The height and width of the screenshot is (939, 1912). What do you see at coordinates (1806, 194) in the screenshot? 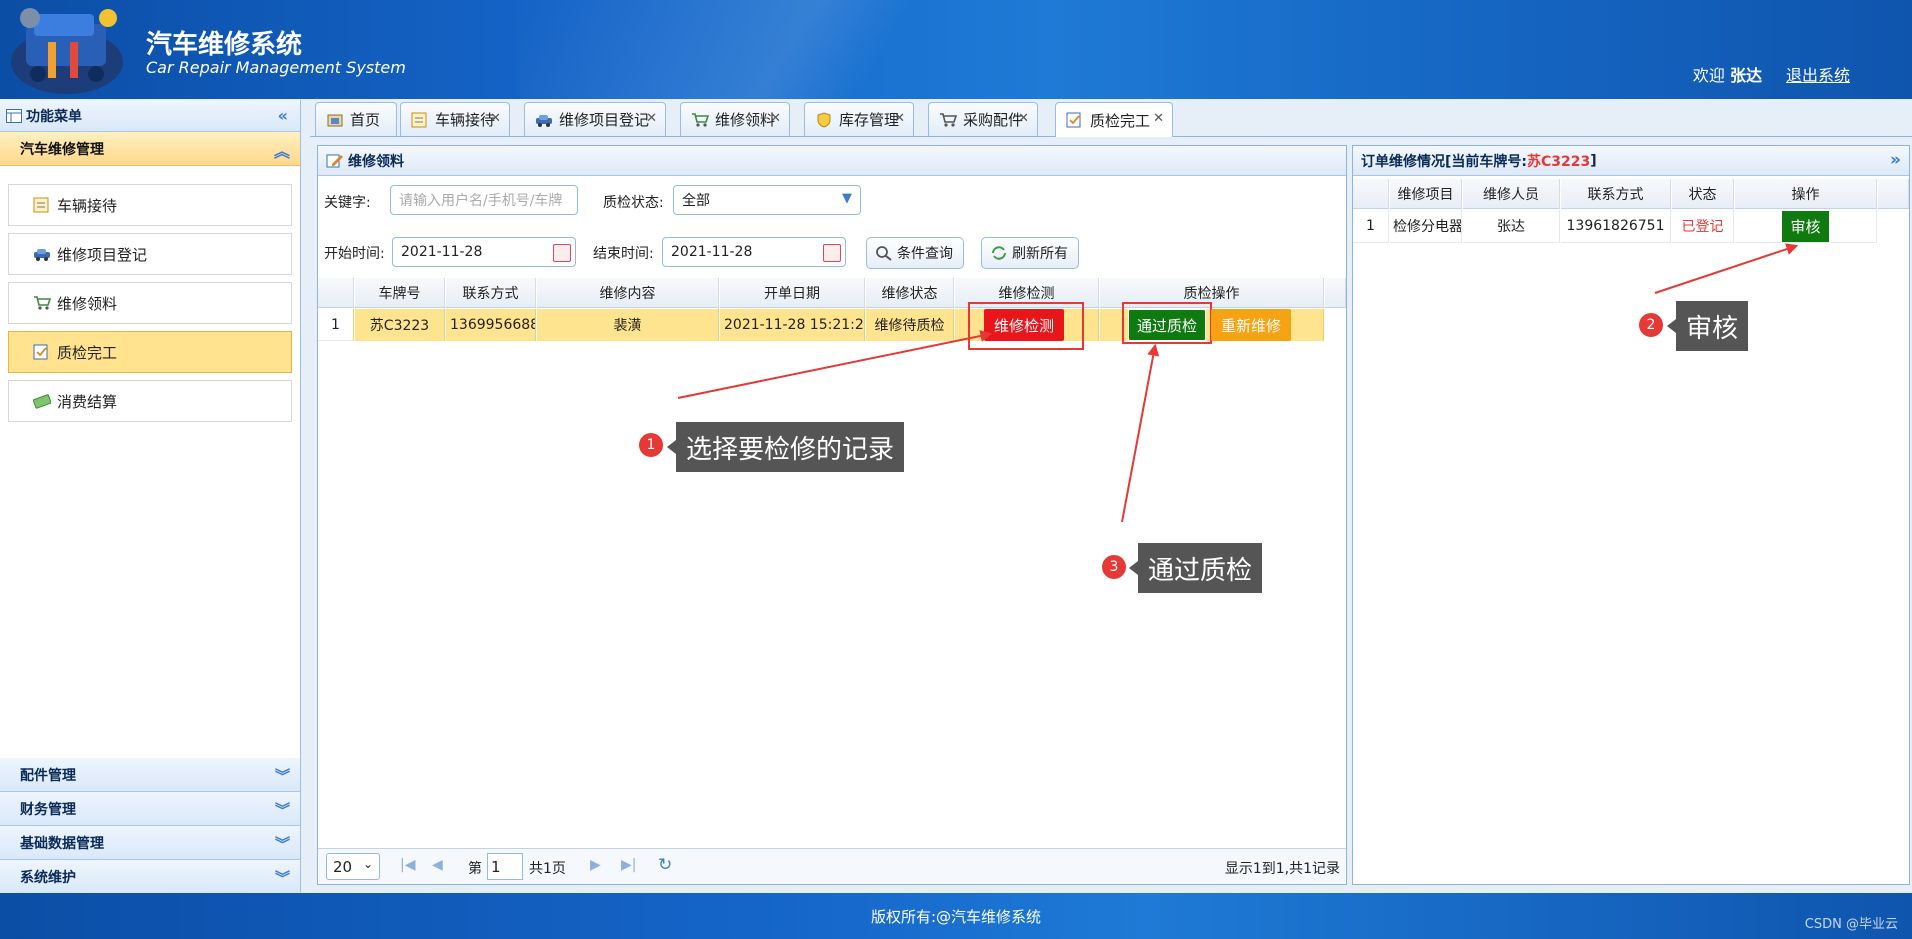
I see `column-header: 操作` at bounding box center [1806, 194].